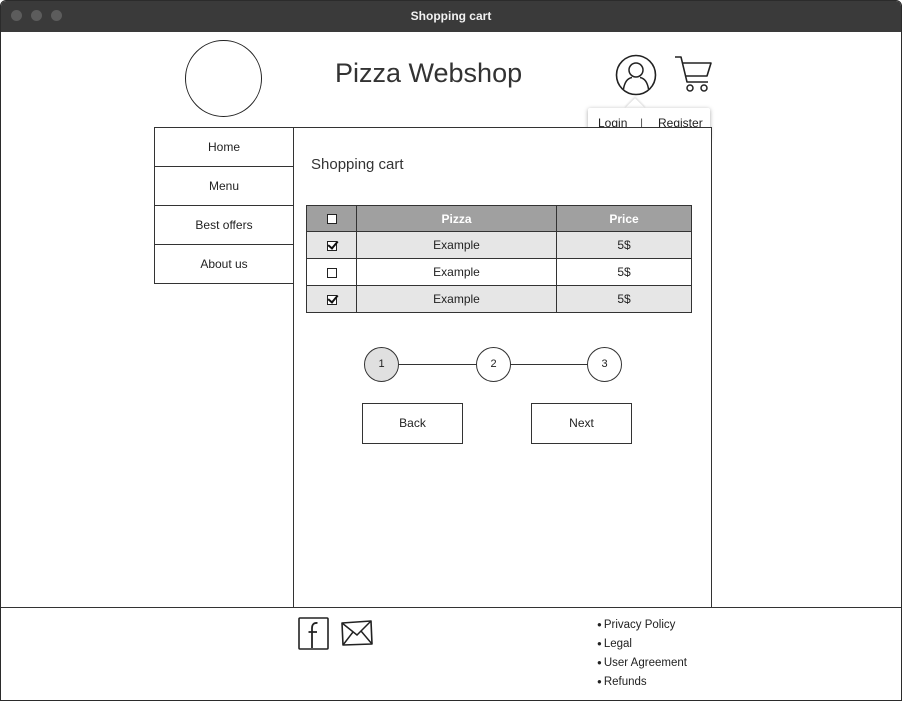 The width and height of the screenshot is (902, 701). I want to click on window-title: Shopping cart, so click(451, 16).